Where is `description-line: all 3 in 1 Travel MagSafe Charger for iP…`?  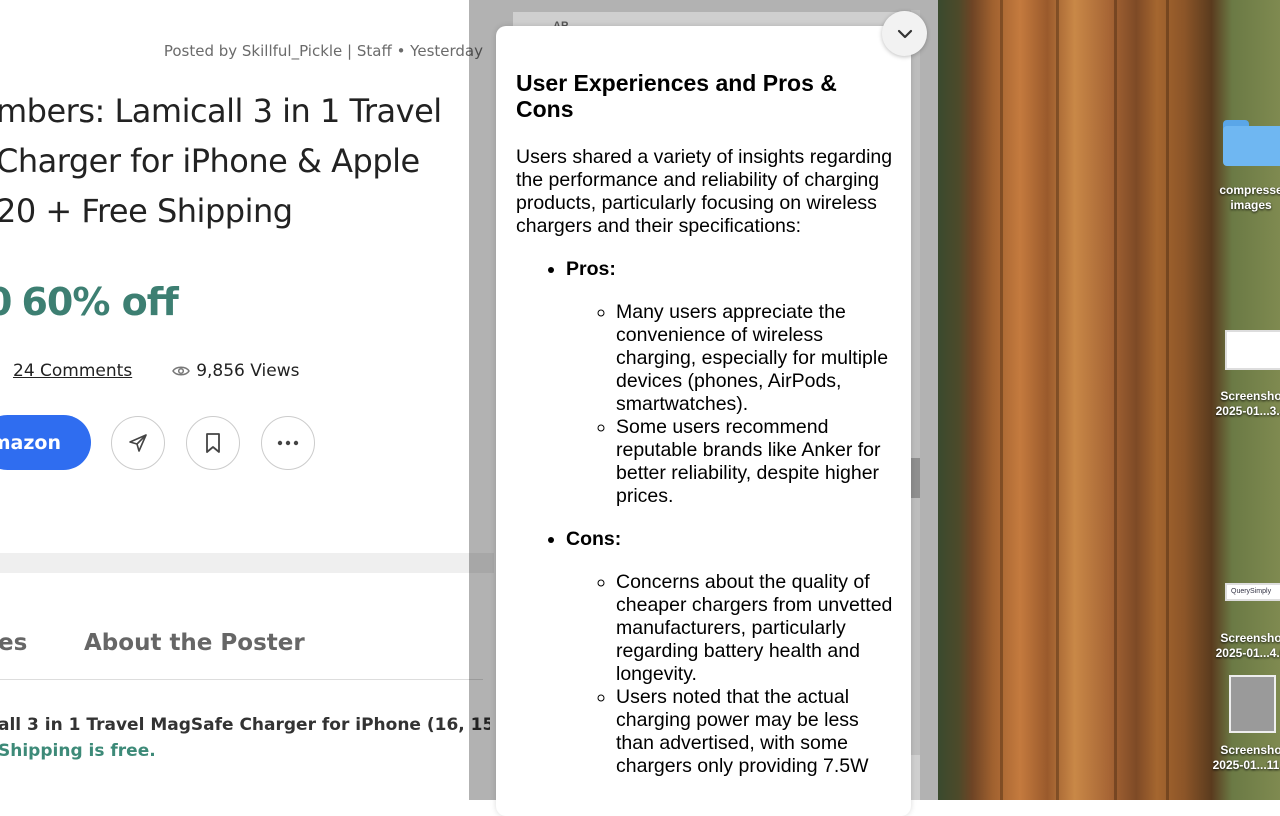 description-line: all 3 in 1 Travel MagSafe Charger for iP… is located at coordinates (245, 725).